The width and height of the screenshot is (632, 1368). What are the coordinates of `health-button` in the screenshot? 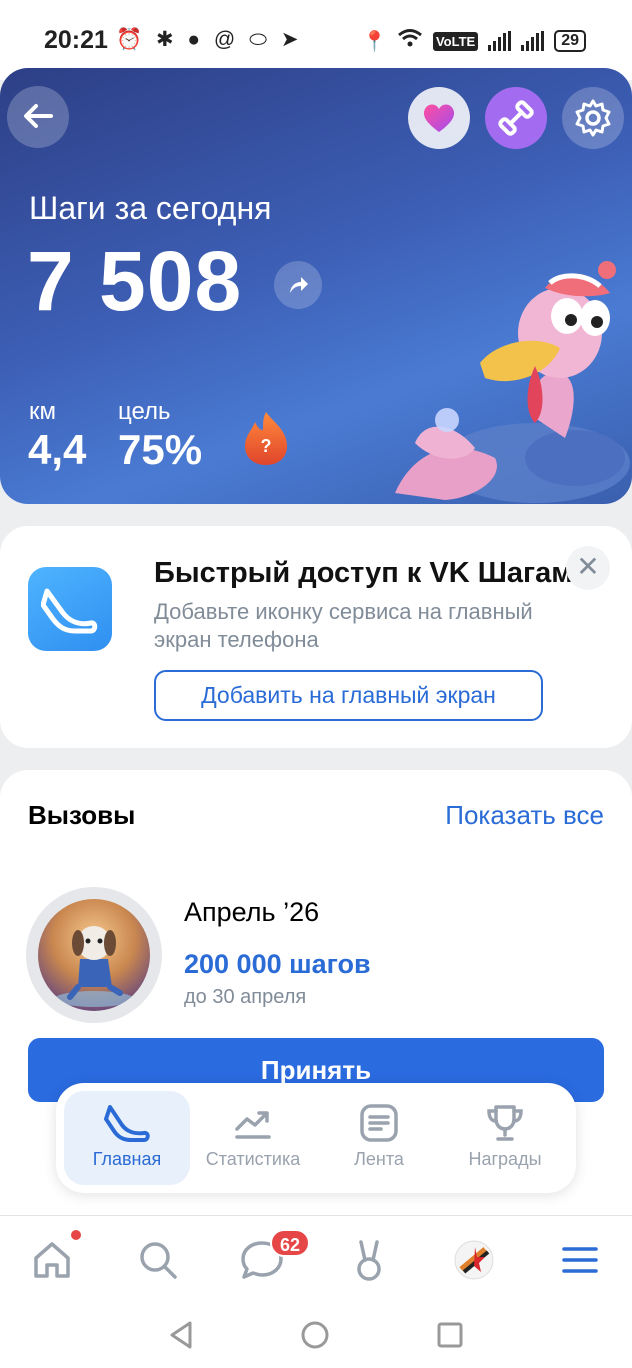 It's located at (439, 118).